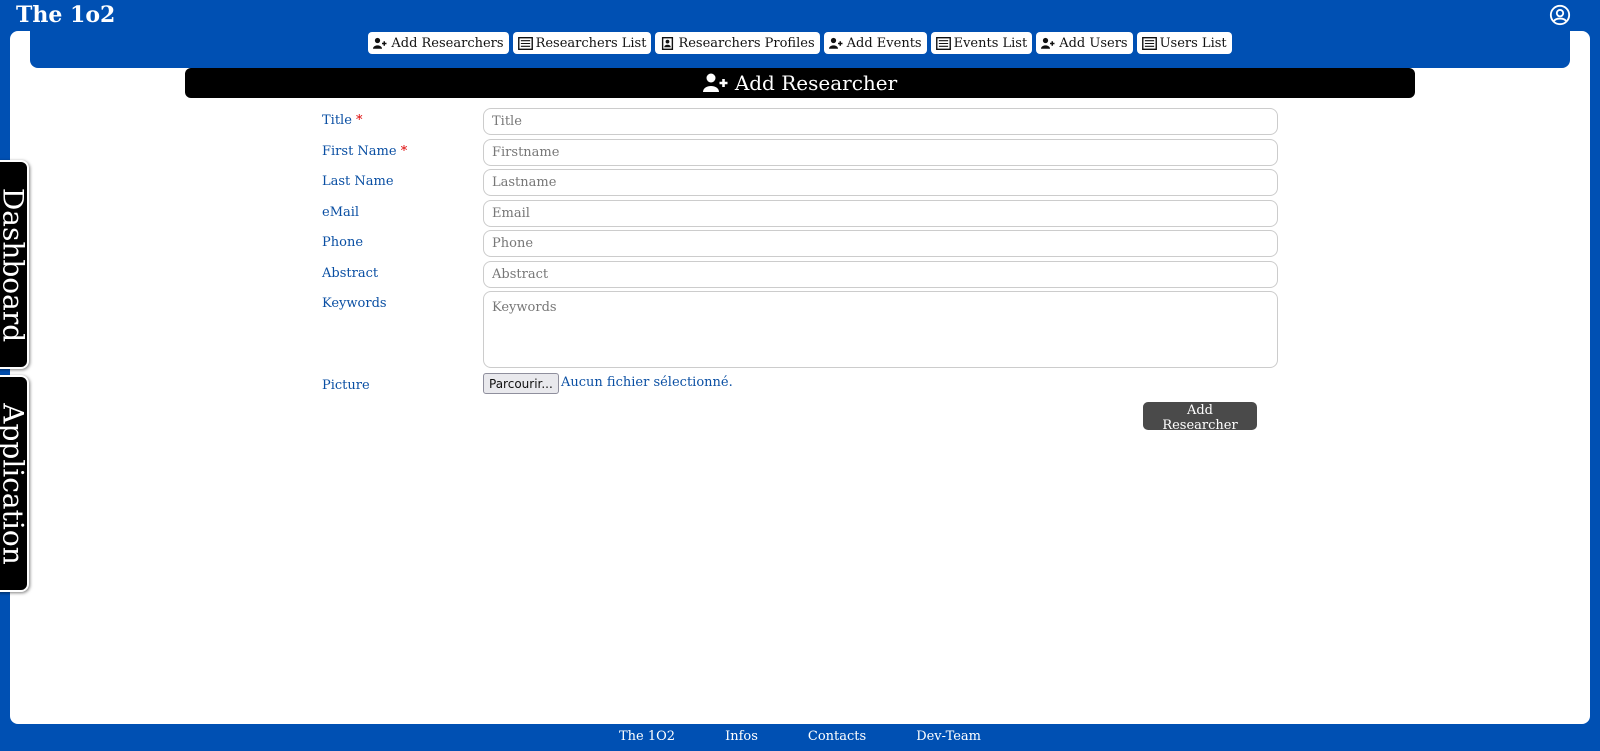  Describe the element at coordinates (880, 152) in the screenshot. I see `first-name-input` at that location.